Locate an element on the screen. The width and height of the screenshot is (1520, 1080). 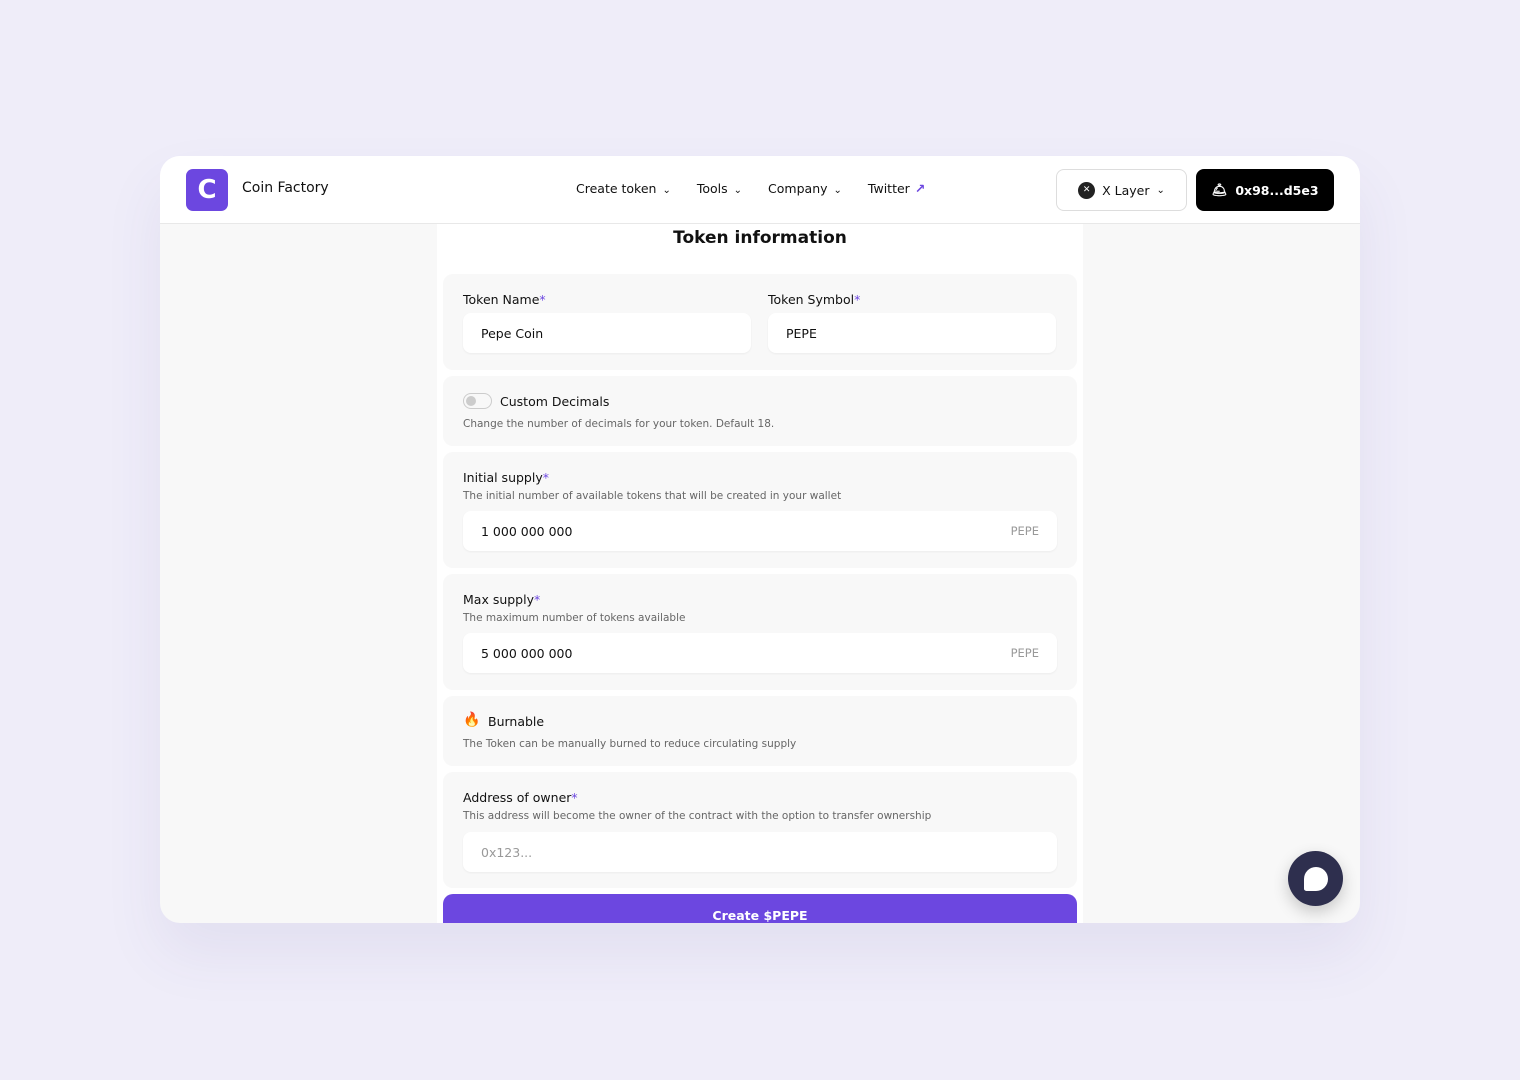
nav-label: Create token is located at coordinates (616, 188).